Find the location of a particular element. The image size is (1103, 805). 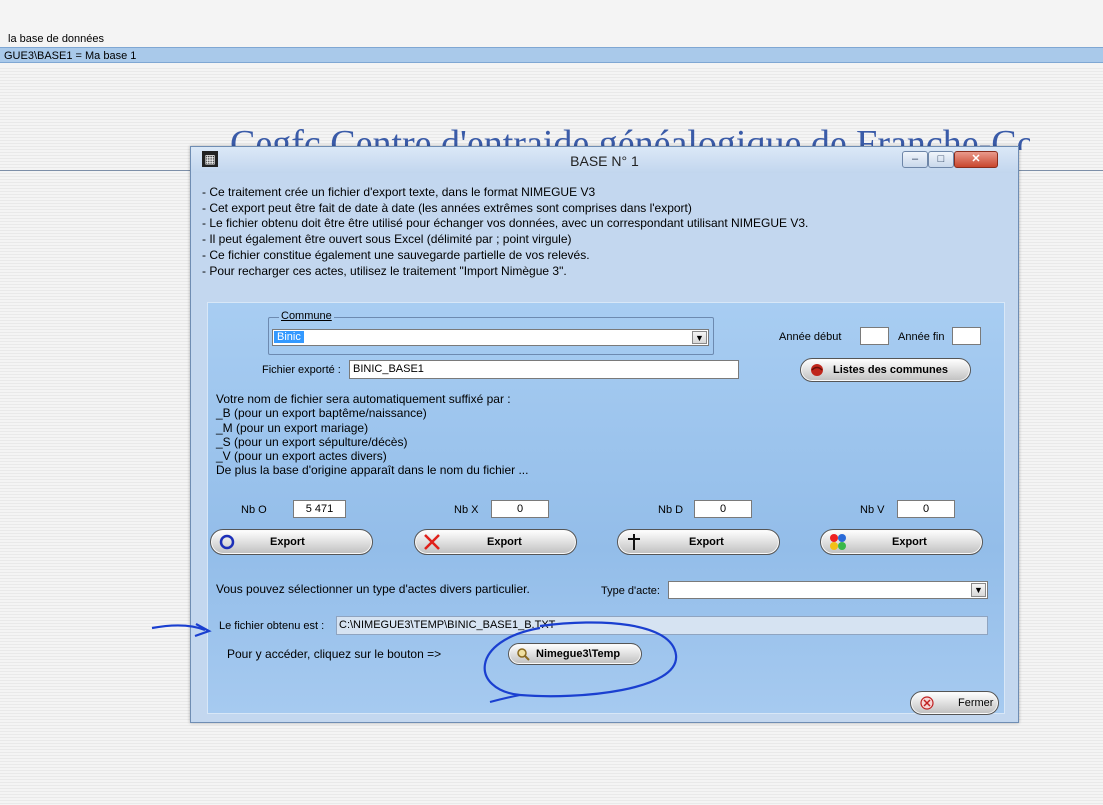

suffix-line: _S (pour un export sépulture/décès) is located at coordinates (312, 441).